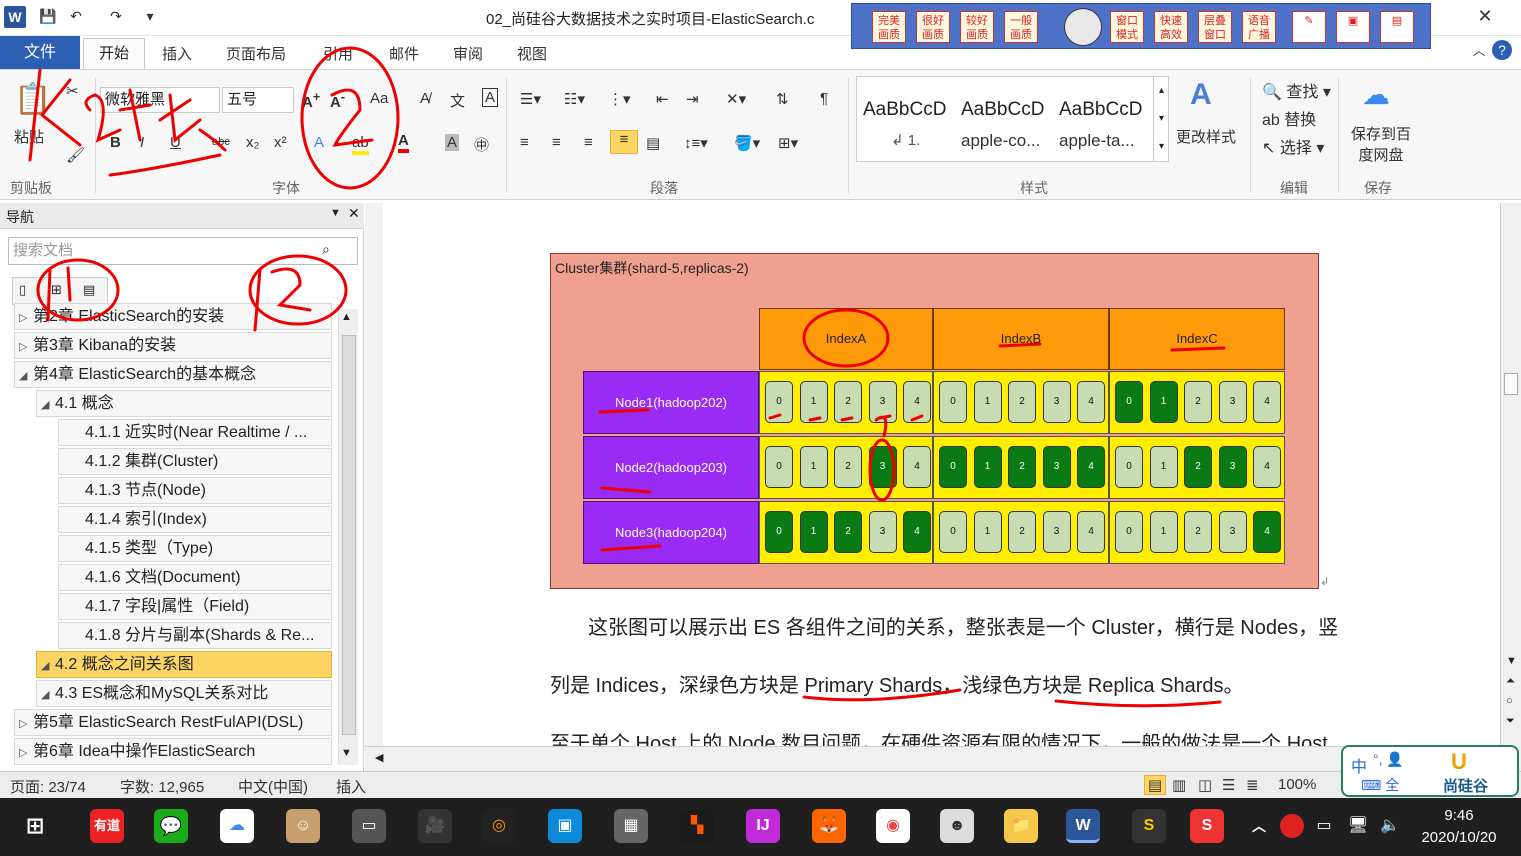 This screenshot has width=1521, height=856. What do you see at coordinates (957, 826) in the screenshot?
I see `smiley-app-icon: ☻` at bounding box center [957, 826].